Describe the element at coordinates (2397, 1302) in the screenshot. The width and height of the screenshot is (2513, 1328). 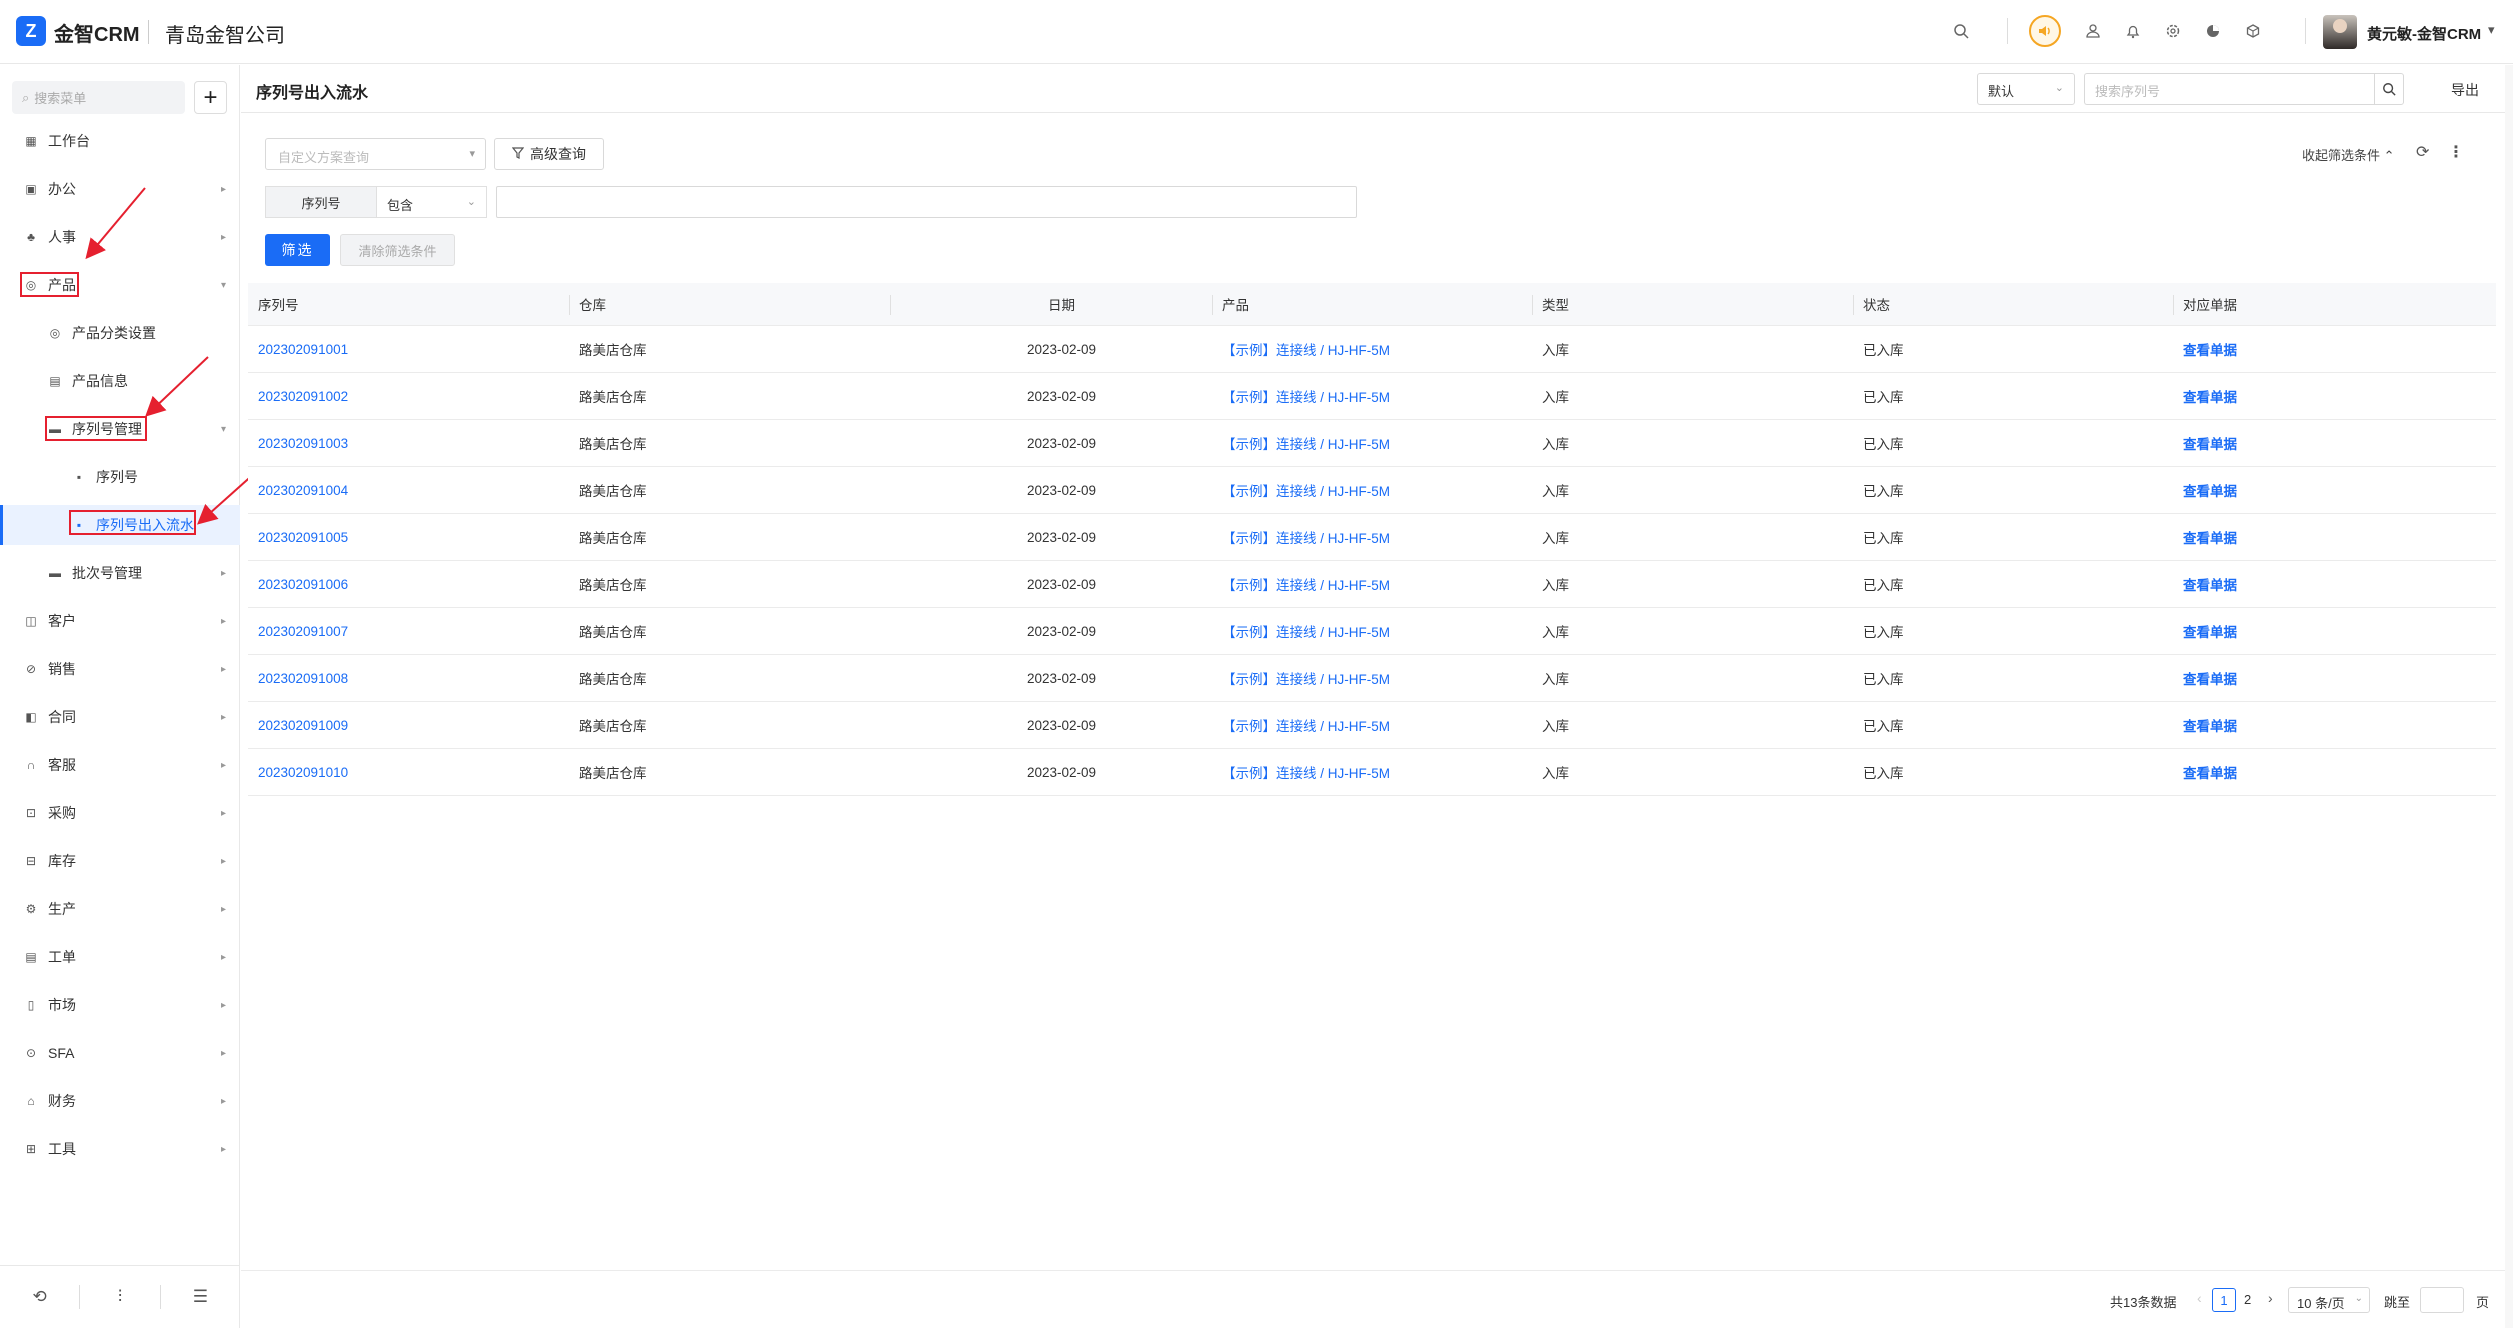
I see `jump-label: 跳至` at that location.